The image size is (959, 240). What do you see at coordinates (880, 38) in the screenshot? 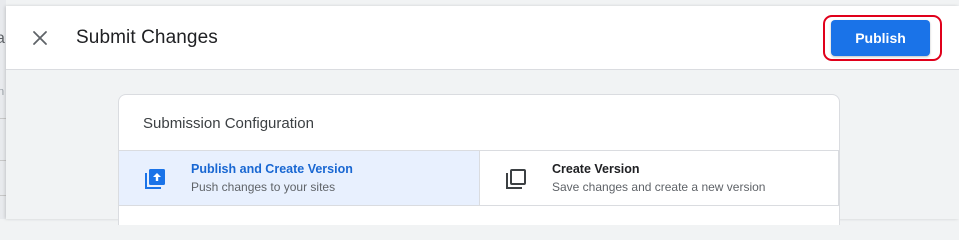
I see `publish-button: Publish` at bounding box center [880, 38].